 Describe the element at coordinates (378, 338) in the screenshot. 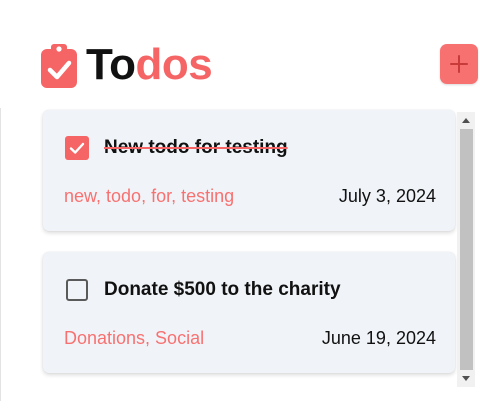

I see `todo-date: June 19, 2024` at that location.